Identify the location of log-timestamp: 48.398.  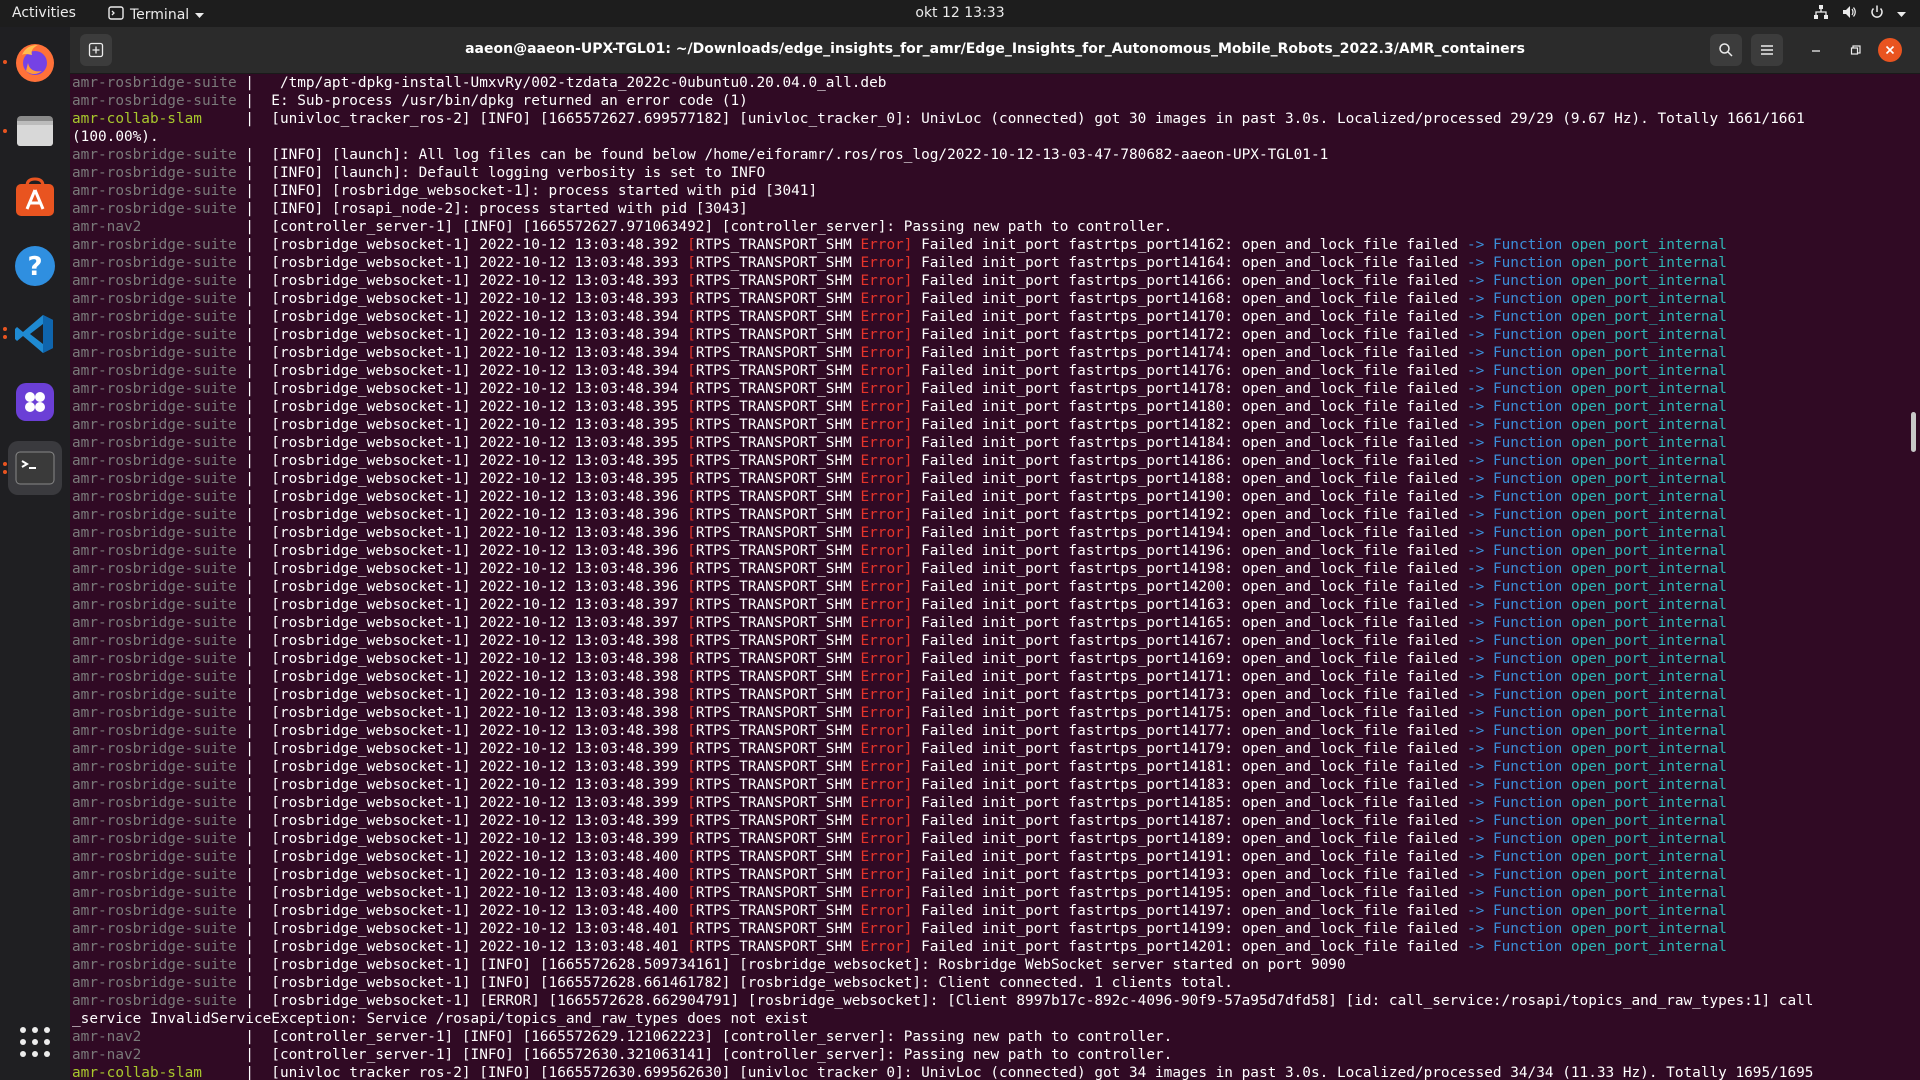
(652, 659).